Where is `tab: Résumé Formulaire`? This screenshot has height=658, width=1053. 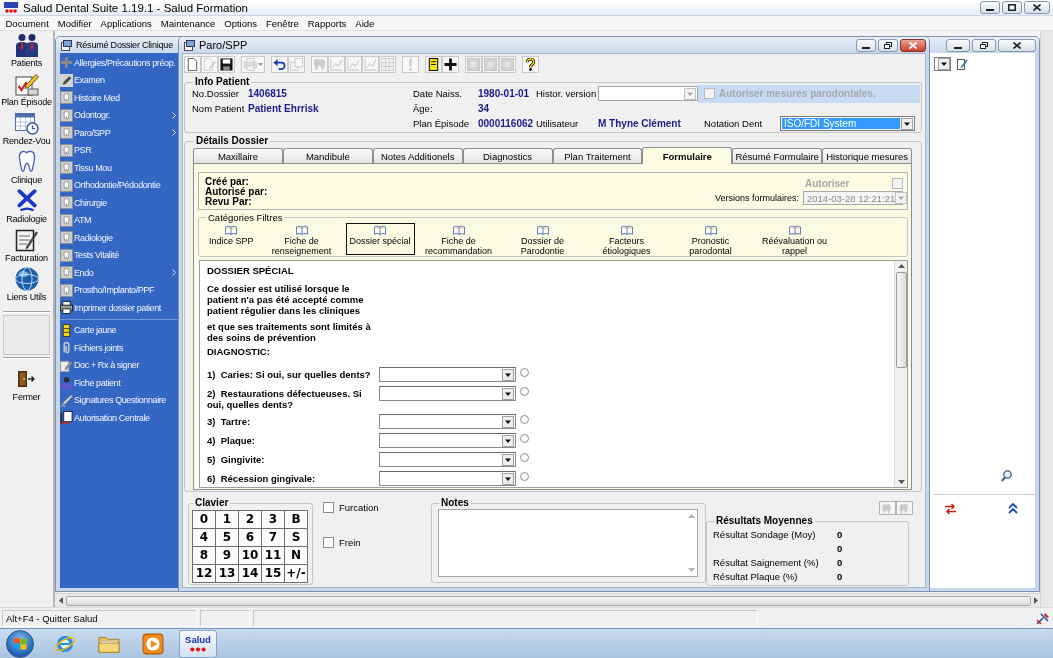 tab: Résumé Formulaire is located at coordinates (777, 155).